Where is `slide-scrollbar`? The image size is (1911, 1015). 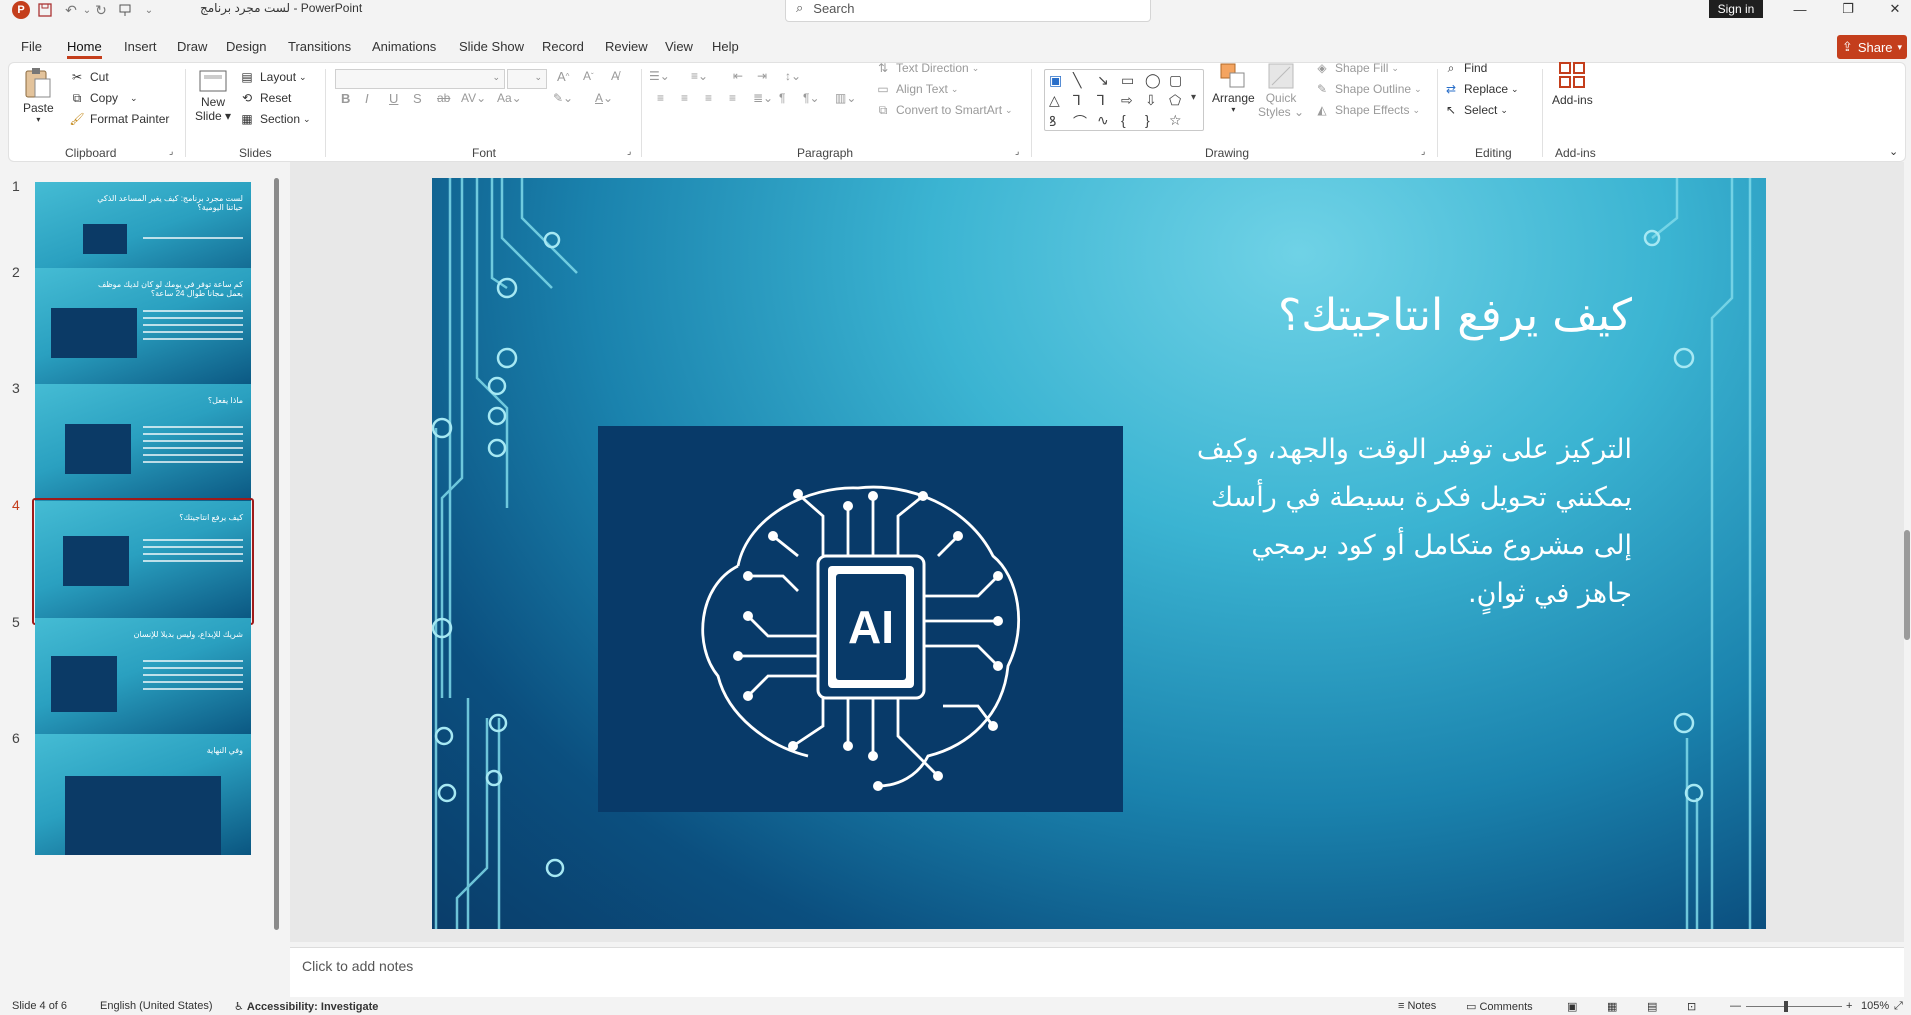
slide-scrollbar is located at coordinates (1907, 555).